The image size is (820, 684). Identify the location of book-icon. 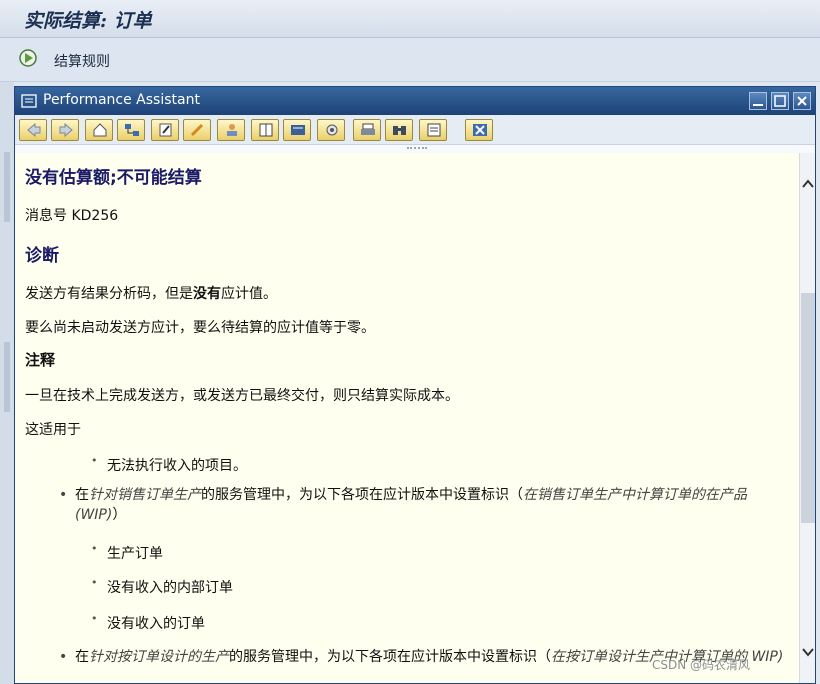
(266, 130).